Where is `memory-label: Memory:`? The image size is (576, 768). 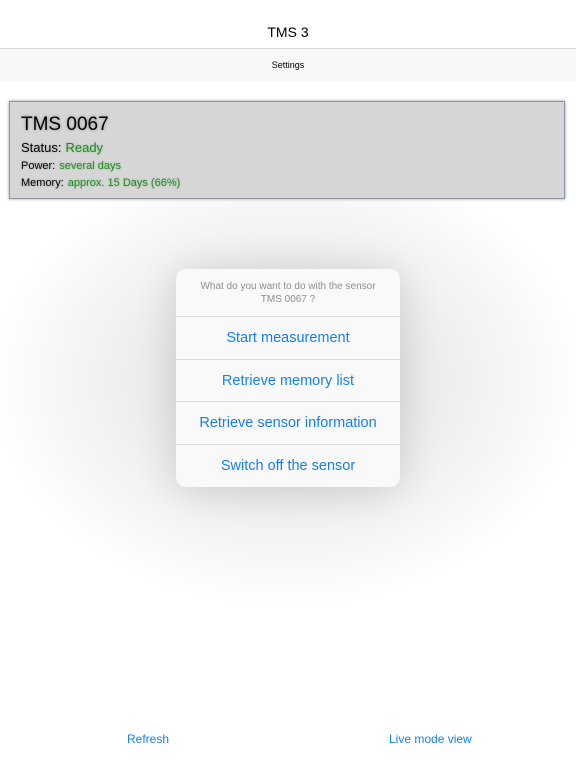
memory-label: Memory: is located at coordinates (42, 183).